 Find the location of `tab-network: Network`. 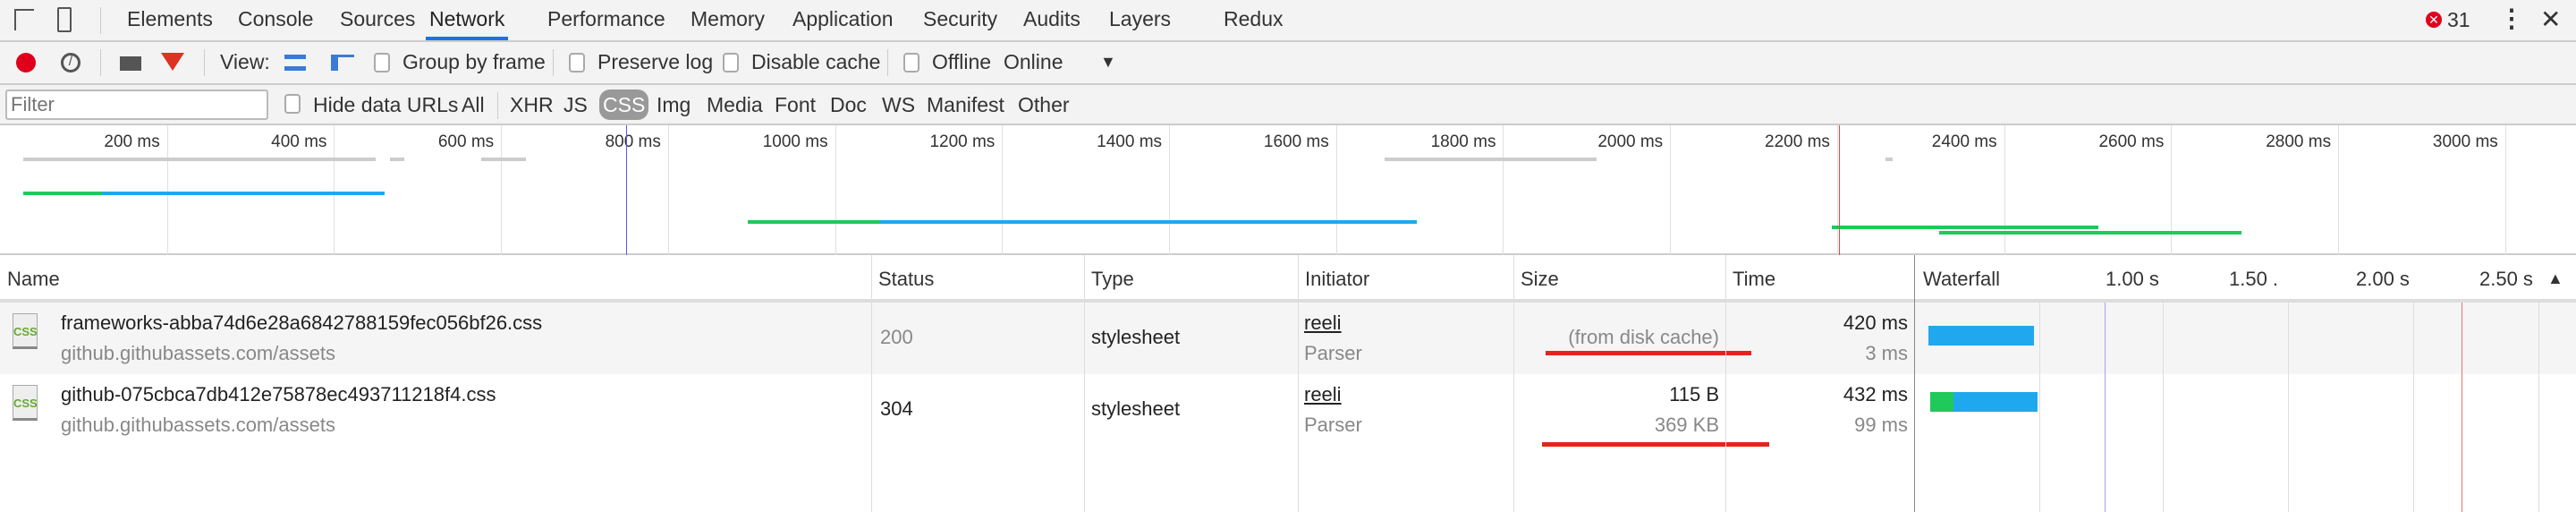

tab-network: Network is located at coordinates (467, 20).